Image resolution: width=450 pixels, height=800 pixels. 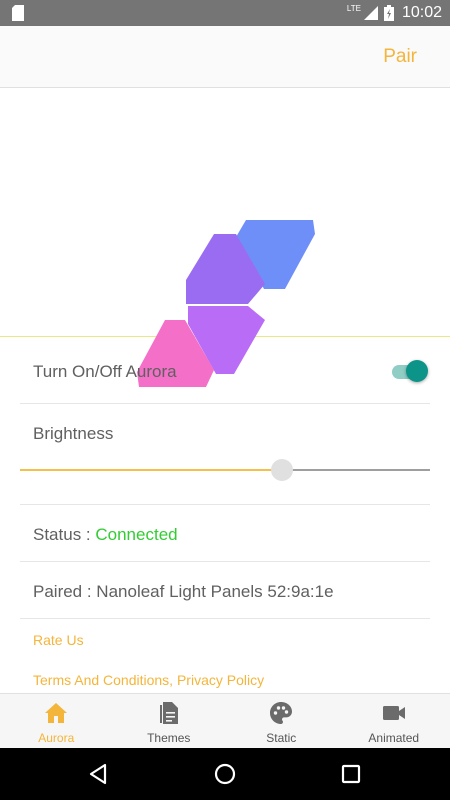 What do you see at coordinates (58, 640) in the screenshot?
I see `rate-us-link: Rate Us` at bounding box center [58, 640].